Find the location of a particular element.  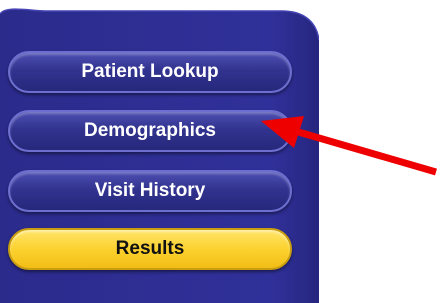

patient-lookup-button: Patient Lookup is located at coordinates (150, 72).